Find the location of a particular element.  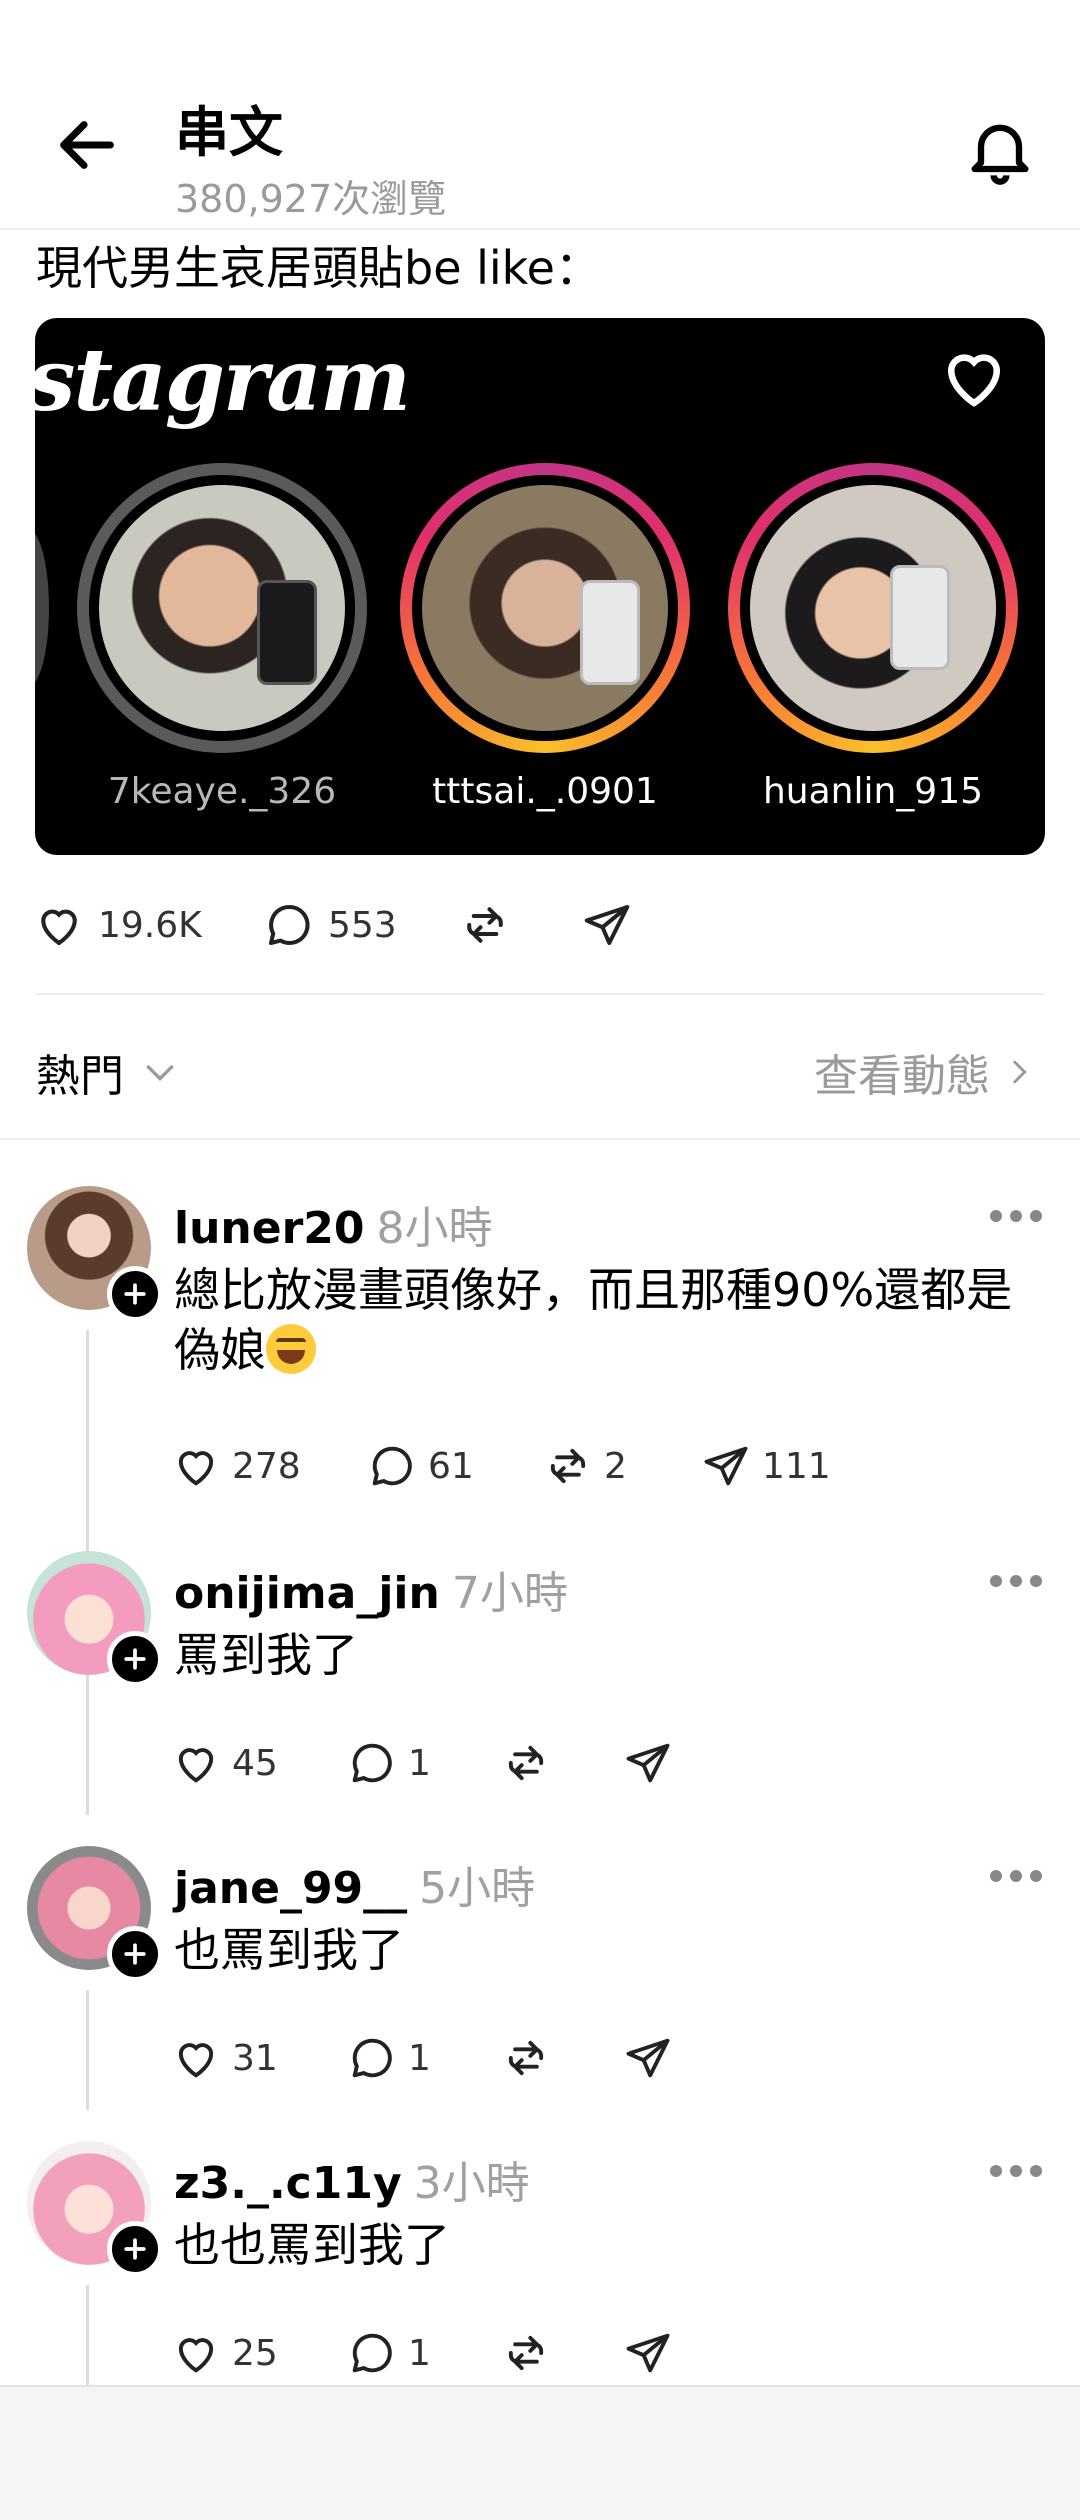

view-activity-link: 查看動態 is located at coordinates (925, 1072).